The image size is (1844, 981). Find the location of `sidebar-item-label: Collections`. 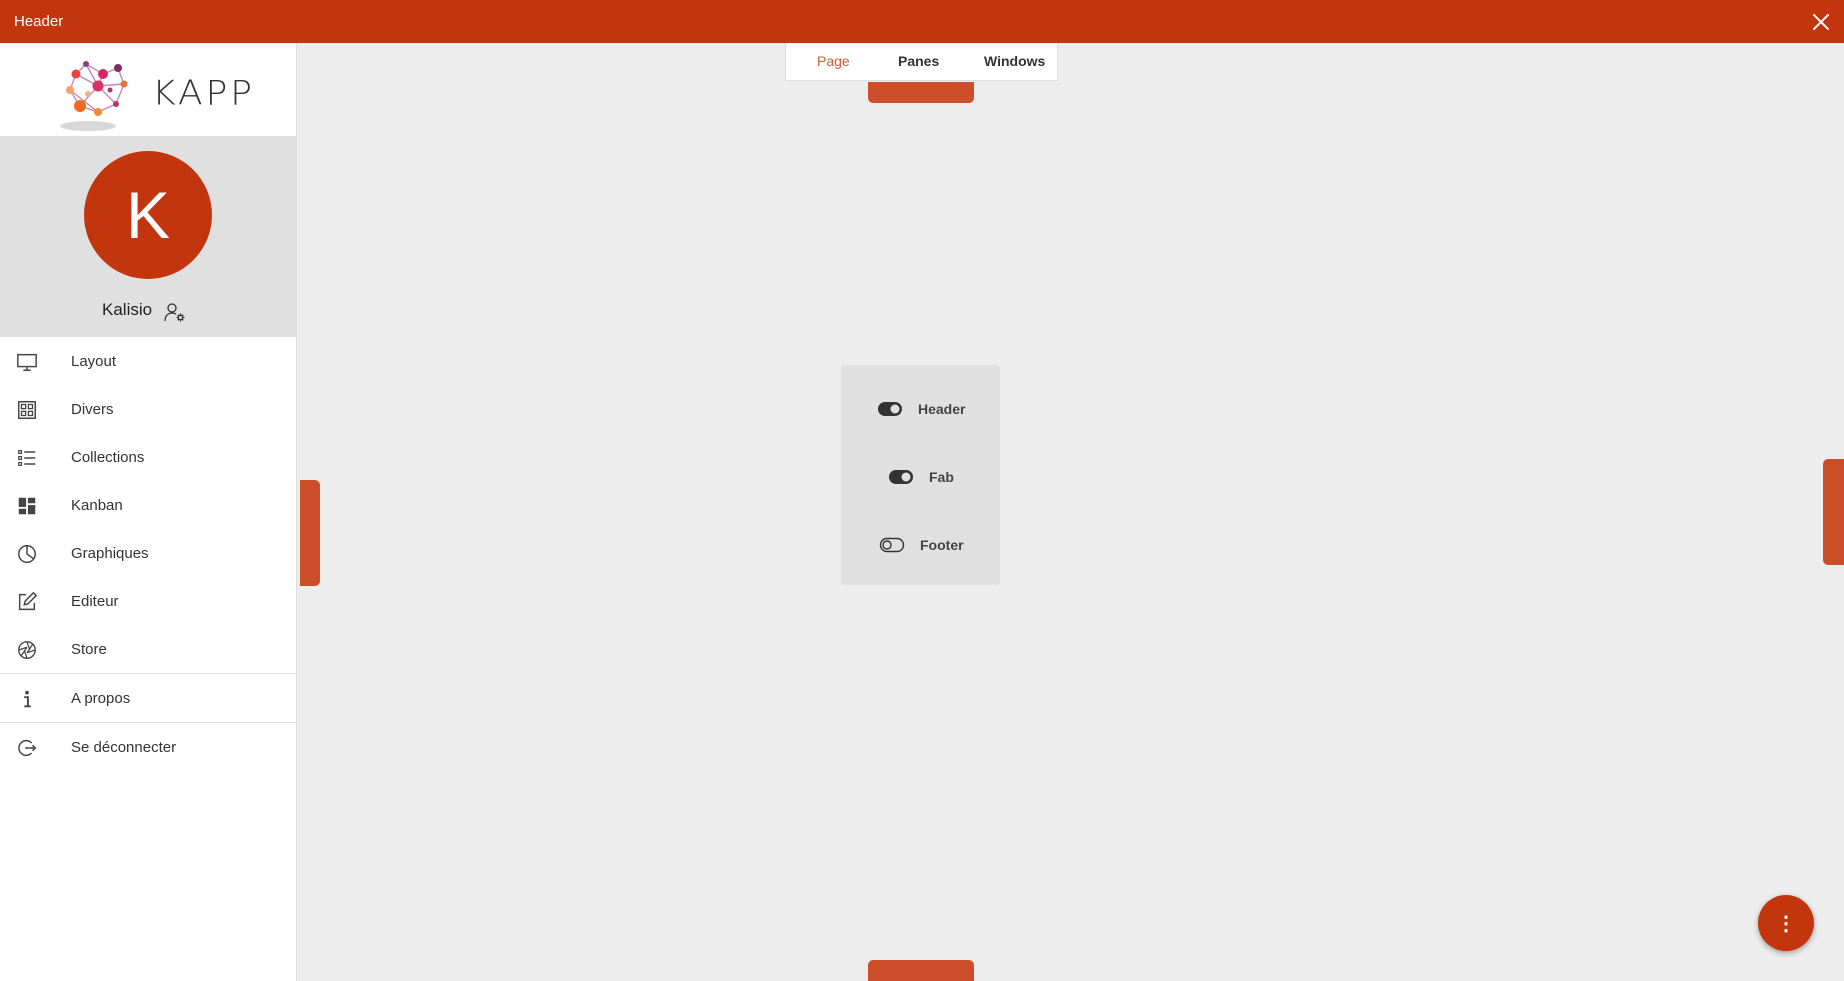

sidebar-item-label: Collections is located at coordinates (108, 457).